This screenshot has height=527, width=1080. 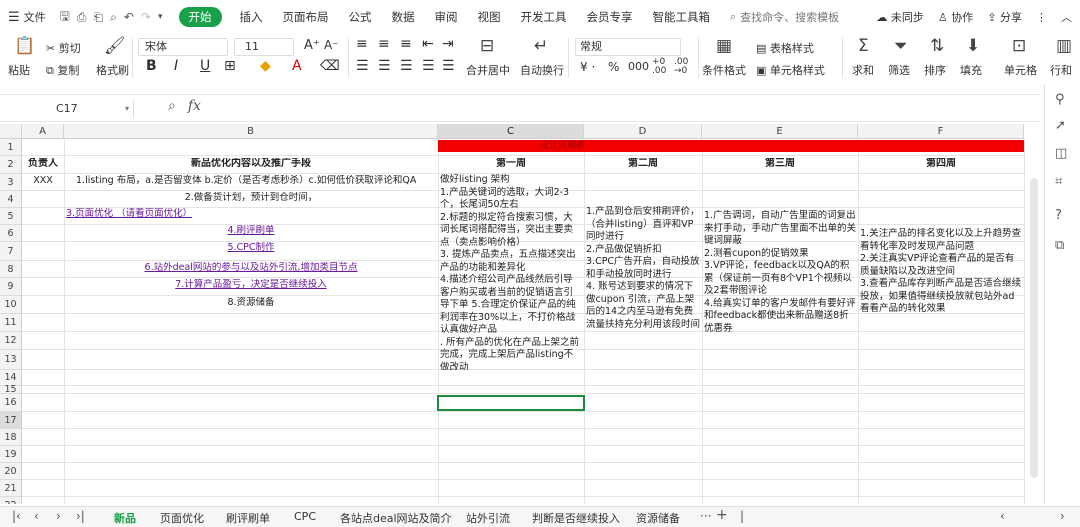 I want to click on tab-review: 审阅, so click(x=446, y=17).